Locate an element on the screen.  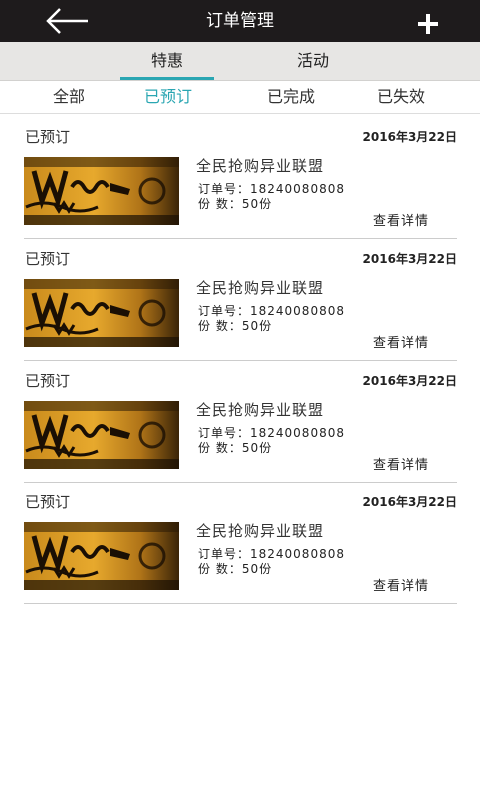
add-button is located at coordinates (428, 23).